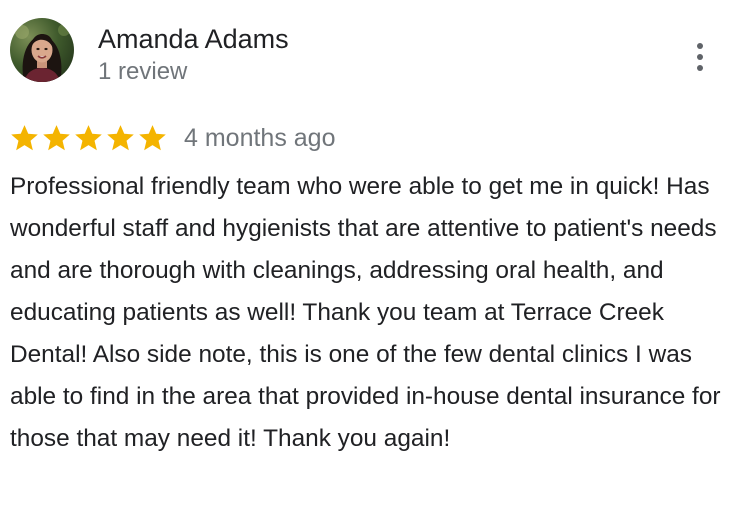  I want to click on more-options-button, so click(700, 57).